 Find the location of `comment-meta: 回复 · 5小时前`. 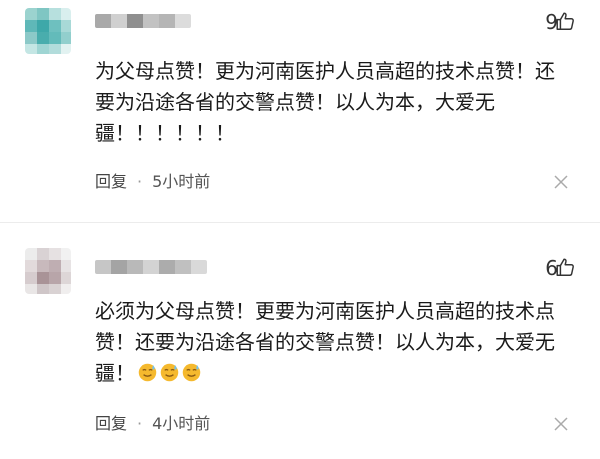

comment-meta: 回复 · 5小时前 is located at coordinates (152, 182).